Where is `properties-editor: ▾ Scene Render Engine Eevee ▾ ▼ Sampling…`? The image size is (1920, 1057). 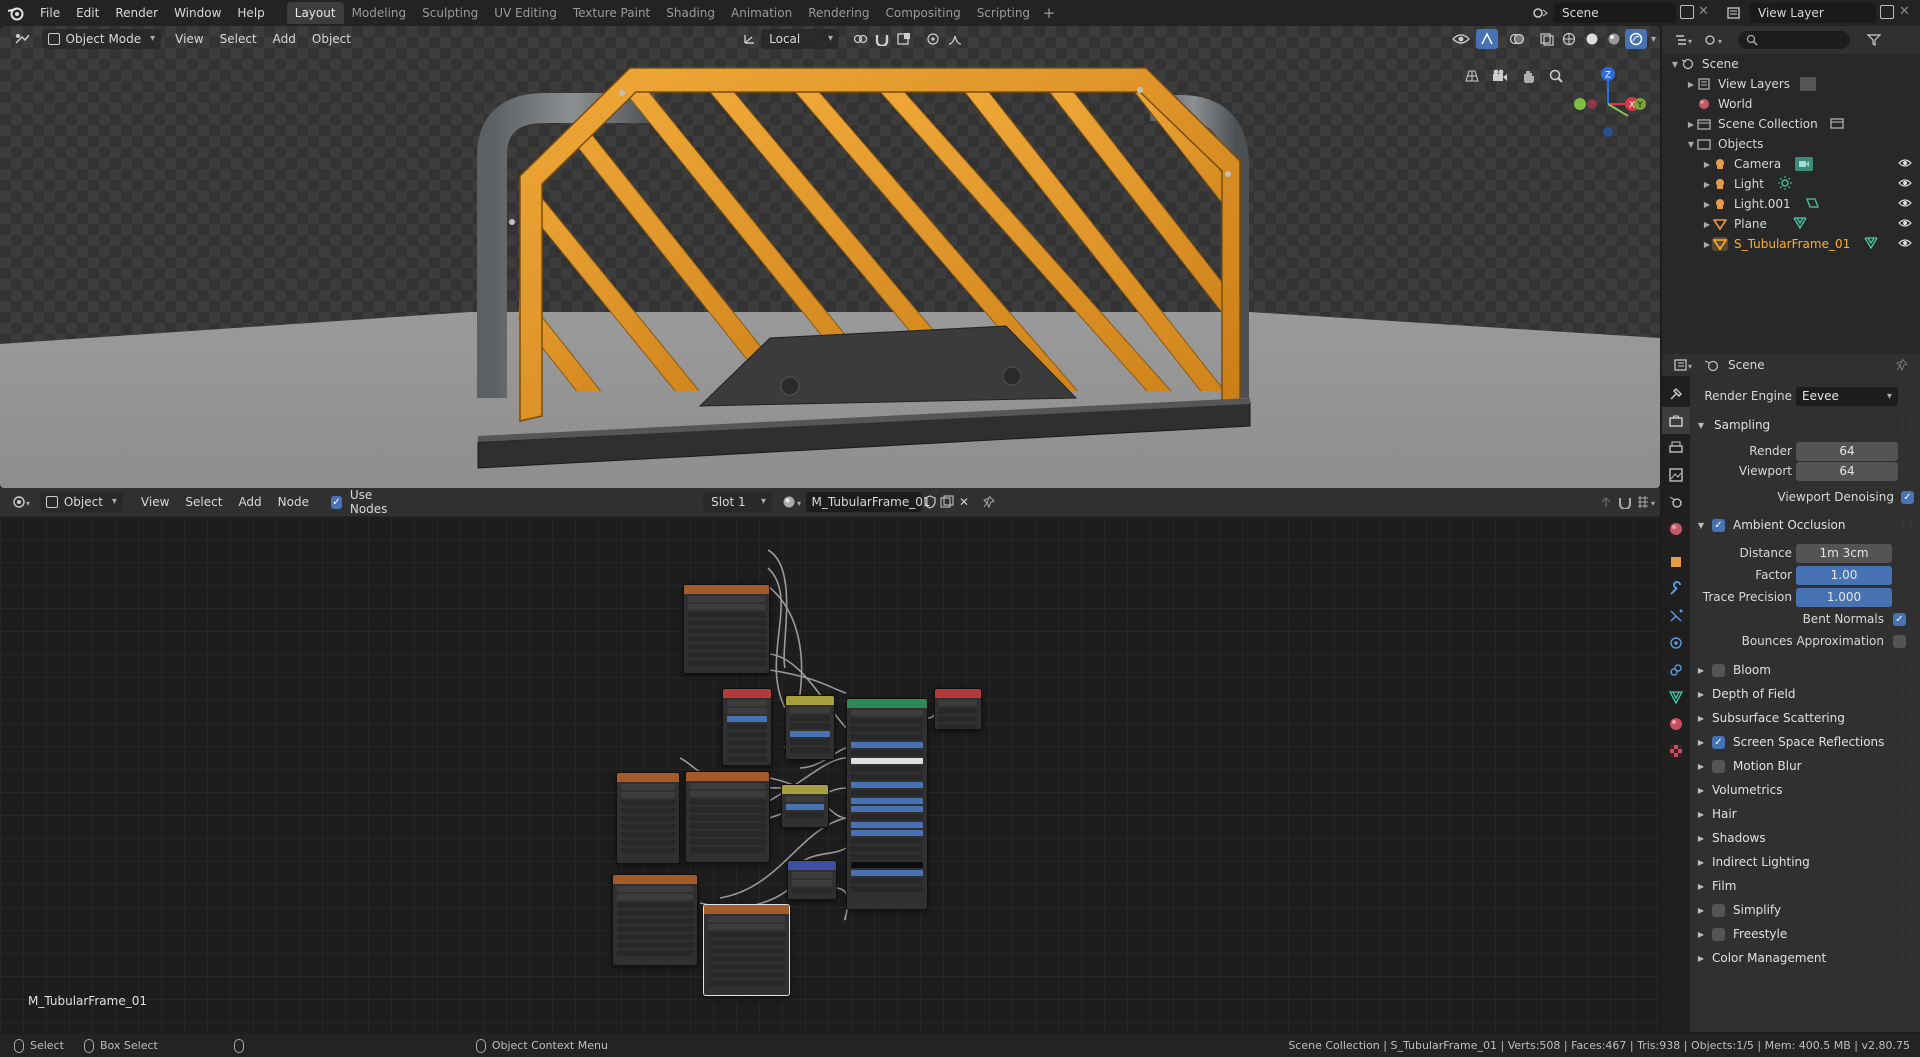 properties-editor: ▾ Scene Render Engine Eevee ▾ ▼ Sampling… is located at coordinates (1791, 693).